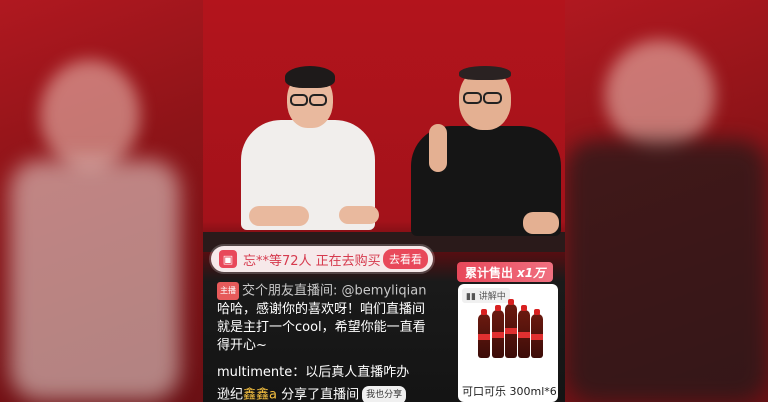 This screenshot has width=768, height=402. I want to click on blurred-body, so click(95, 280).